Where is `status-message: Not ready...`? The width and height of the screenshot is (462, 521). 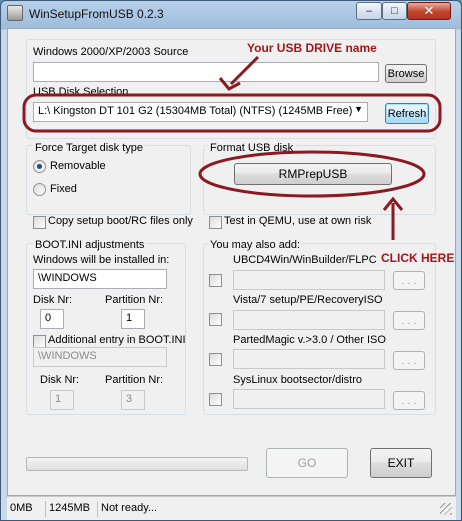
status-message: Not ready... is located at coordinates (128, 509).